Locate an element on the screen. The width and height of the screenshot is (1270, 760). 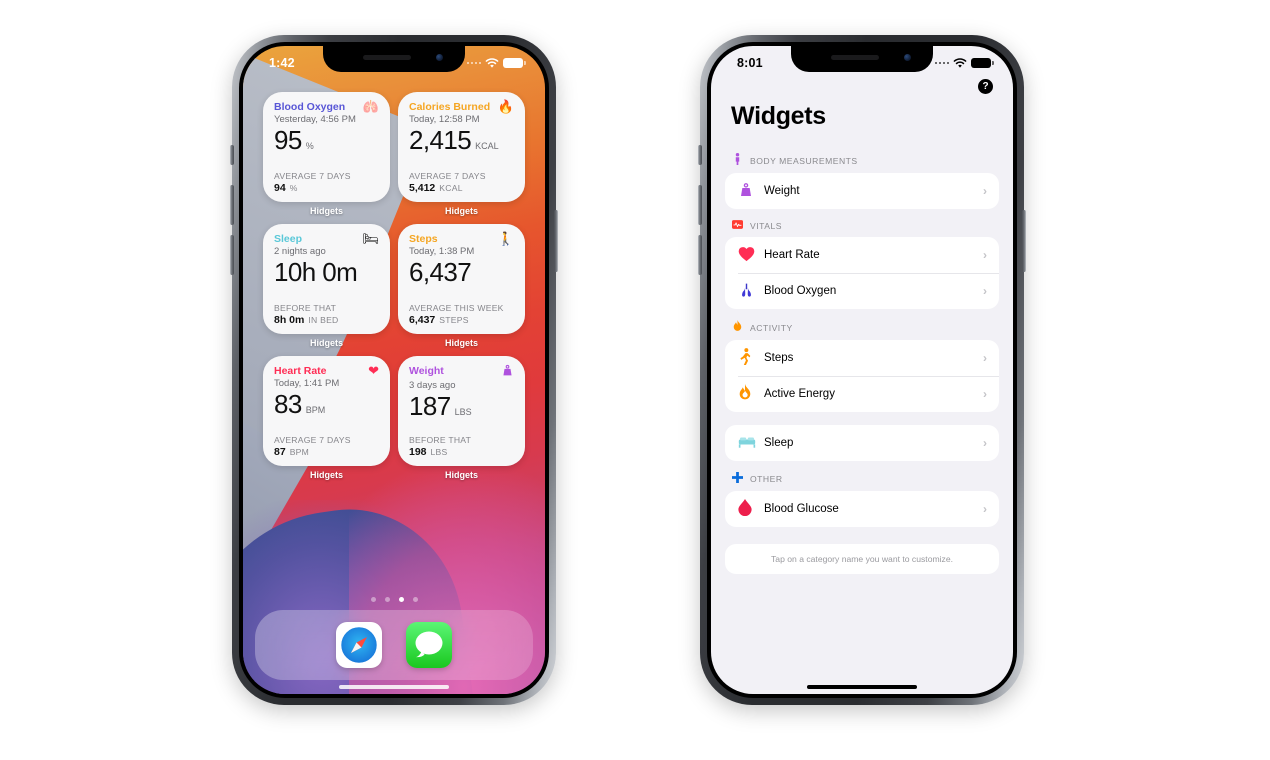
heartbeat-icon is located at coordinates (737, 226).